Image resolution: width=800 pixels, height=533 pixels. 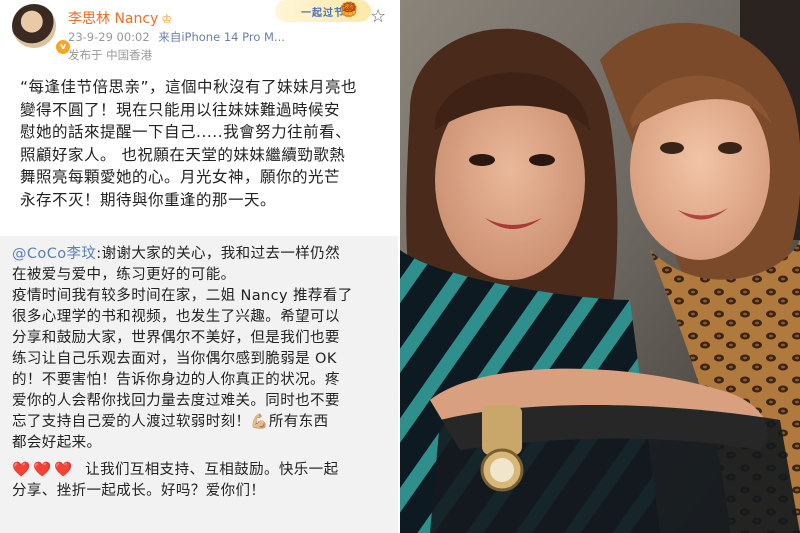 What do you see at coordinates (57, 443) in the screenshot?
I see `comment-line: 都会好起来。` at bounding box center [57, 443].